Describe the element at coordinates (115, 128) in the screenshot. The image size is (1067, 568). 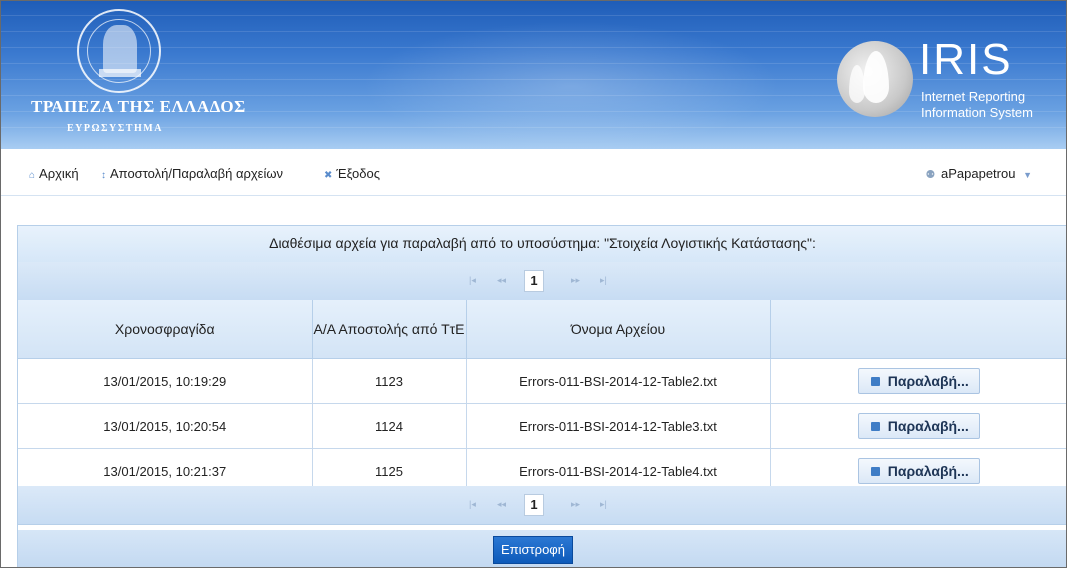
I see `bank-subtitle: ΕΥΡΩΣΥΣΤΗΜΑ` at that location.